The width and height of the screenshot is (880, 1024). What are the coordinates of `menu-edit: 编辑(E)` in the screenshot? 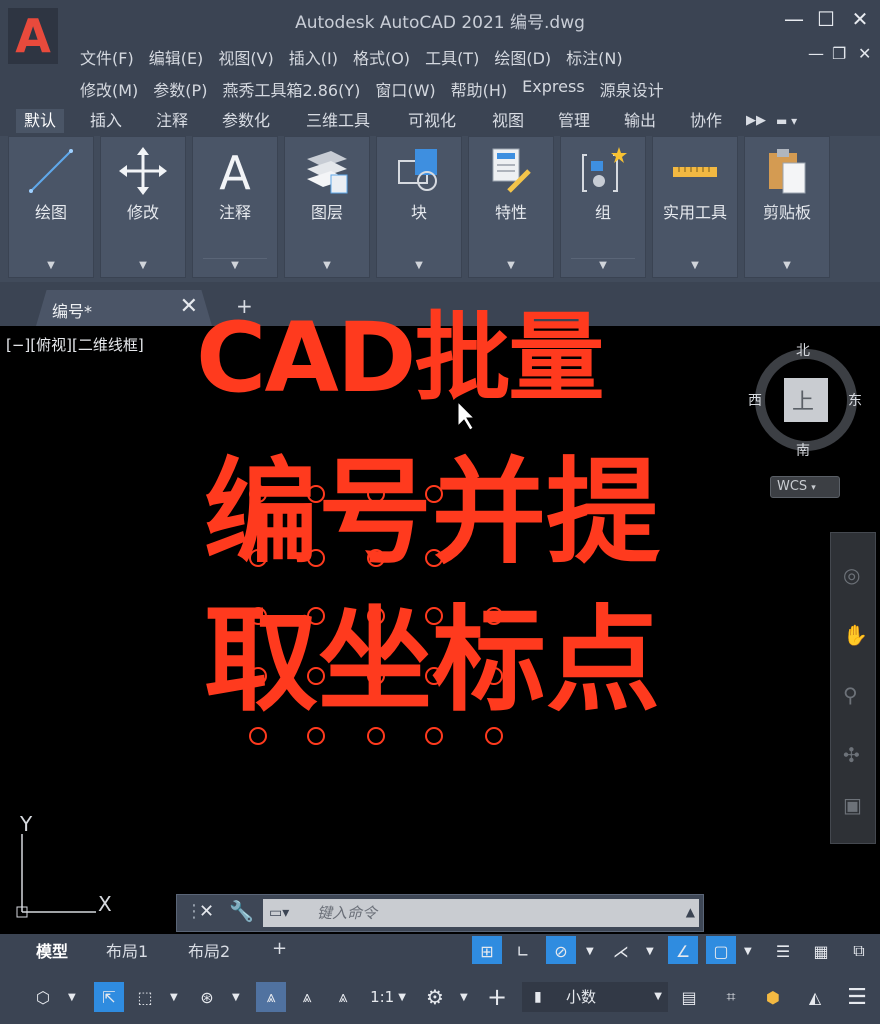 It's located at (184, 57).